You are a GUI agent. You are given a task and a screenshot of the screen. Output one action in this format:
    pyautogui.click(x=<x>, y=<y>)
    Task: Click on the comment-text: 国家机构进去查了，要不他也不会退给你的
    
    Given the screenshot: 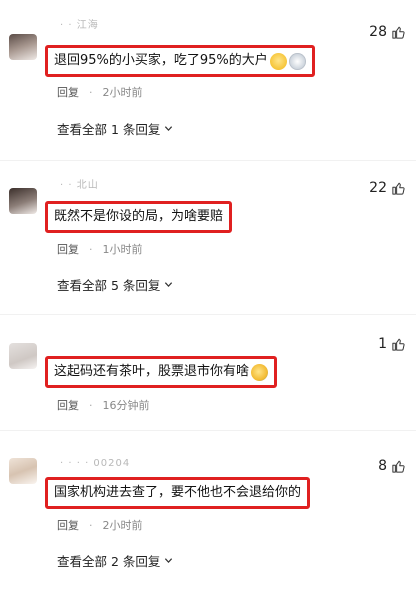 What is the action you would take?
    pyautogui.click(x=178, y=493)
    